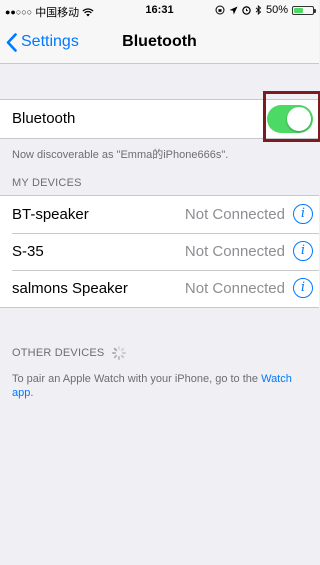  What do you see at coordinates (50, 214) in the screenshot?
I see `device-name: BT-speaker` at bounding box center [50, 214].